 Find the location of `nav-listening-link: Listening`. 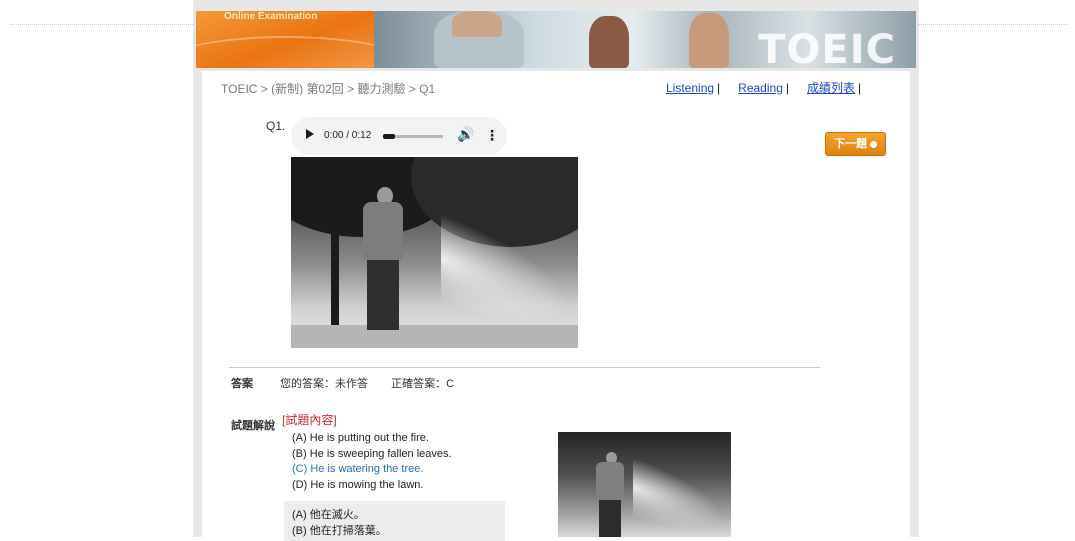

nav-listening-link: Listening is located at coordinates (690, 88).